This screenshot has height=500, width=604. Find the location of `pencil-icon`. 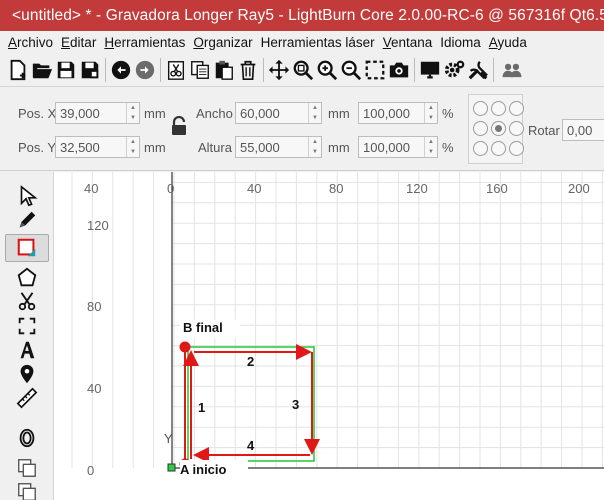

pencil-icon is located at coordinates (27, 220).